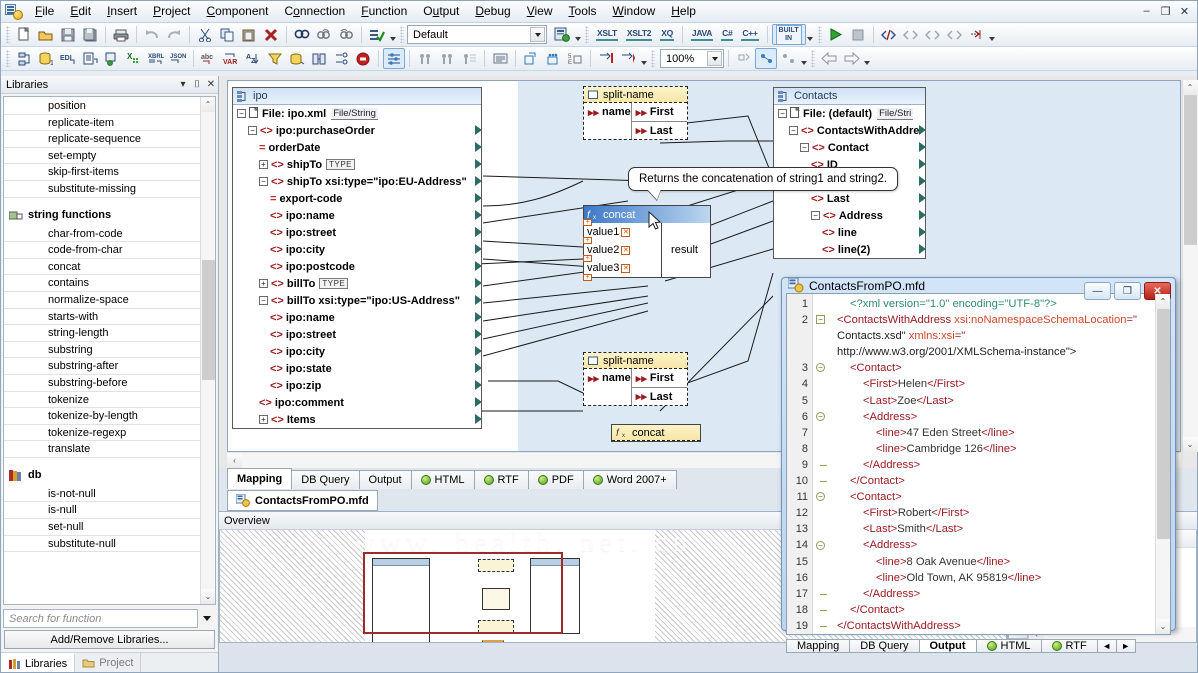 The image size is (1198, 673). I want to click on output-last: ▸▸ Last, so click(659, 396).